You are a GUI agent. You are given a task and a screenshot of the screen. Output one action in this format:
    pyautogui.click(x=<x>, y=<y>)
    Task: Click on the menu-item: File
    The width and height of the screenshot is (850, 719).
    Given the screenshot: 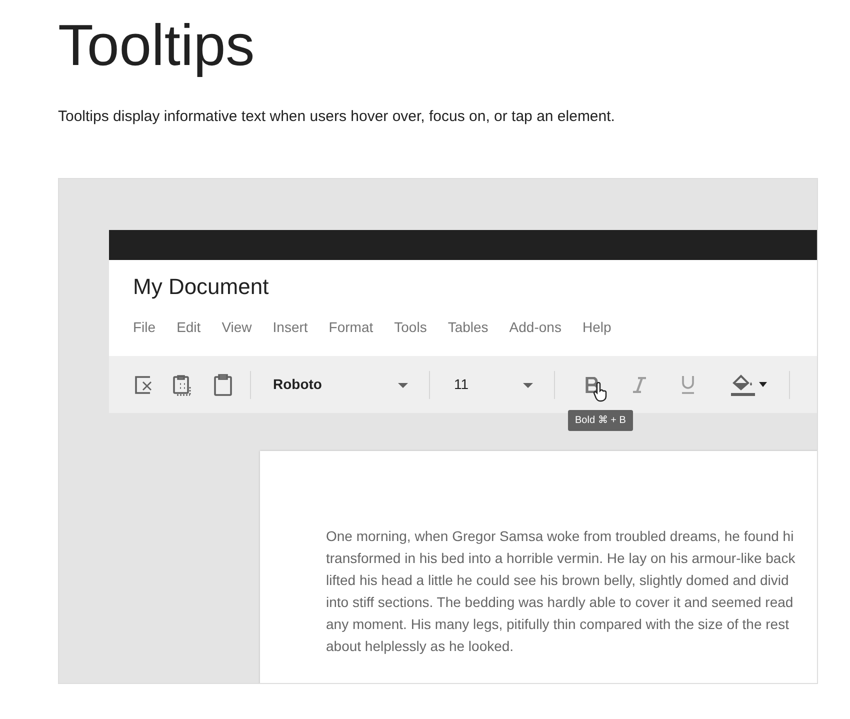 What is the action you would take?
    pyautogui.click(x=144, y=327)
    